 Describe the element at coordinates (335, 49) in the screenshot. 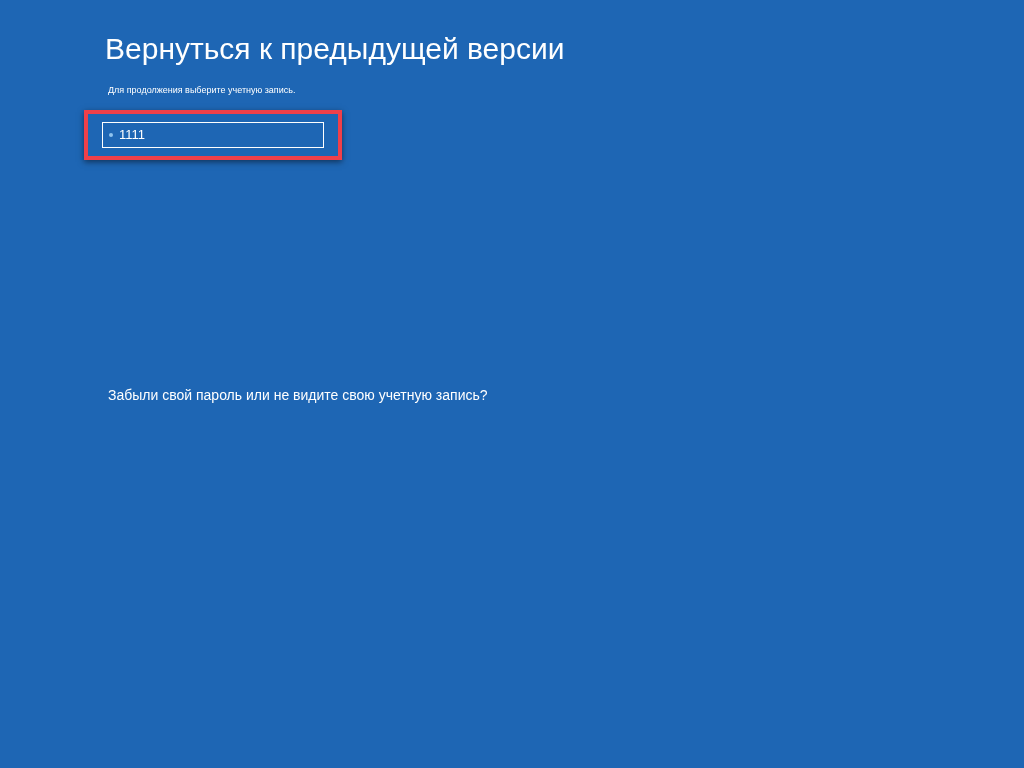

I see `page-title: Вернуться к предыдущей версии` at that location.